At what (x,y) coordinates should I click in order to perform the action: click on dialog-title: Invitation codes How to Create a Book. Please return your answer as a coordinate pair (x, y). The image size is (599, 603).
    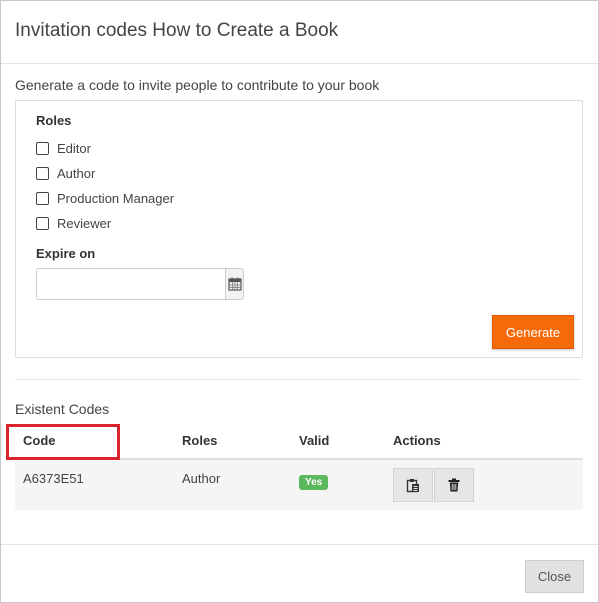
    Looking at the image, I should click on (177, 30).